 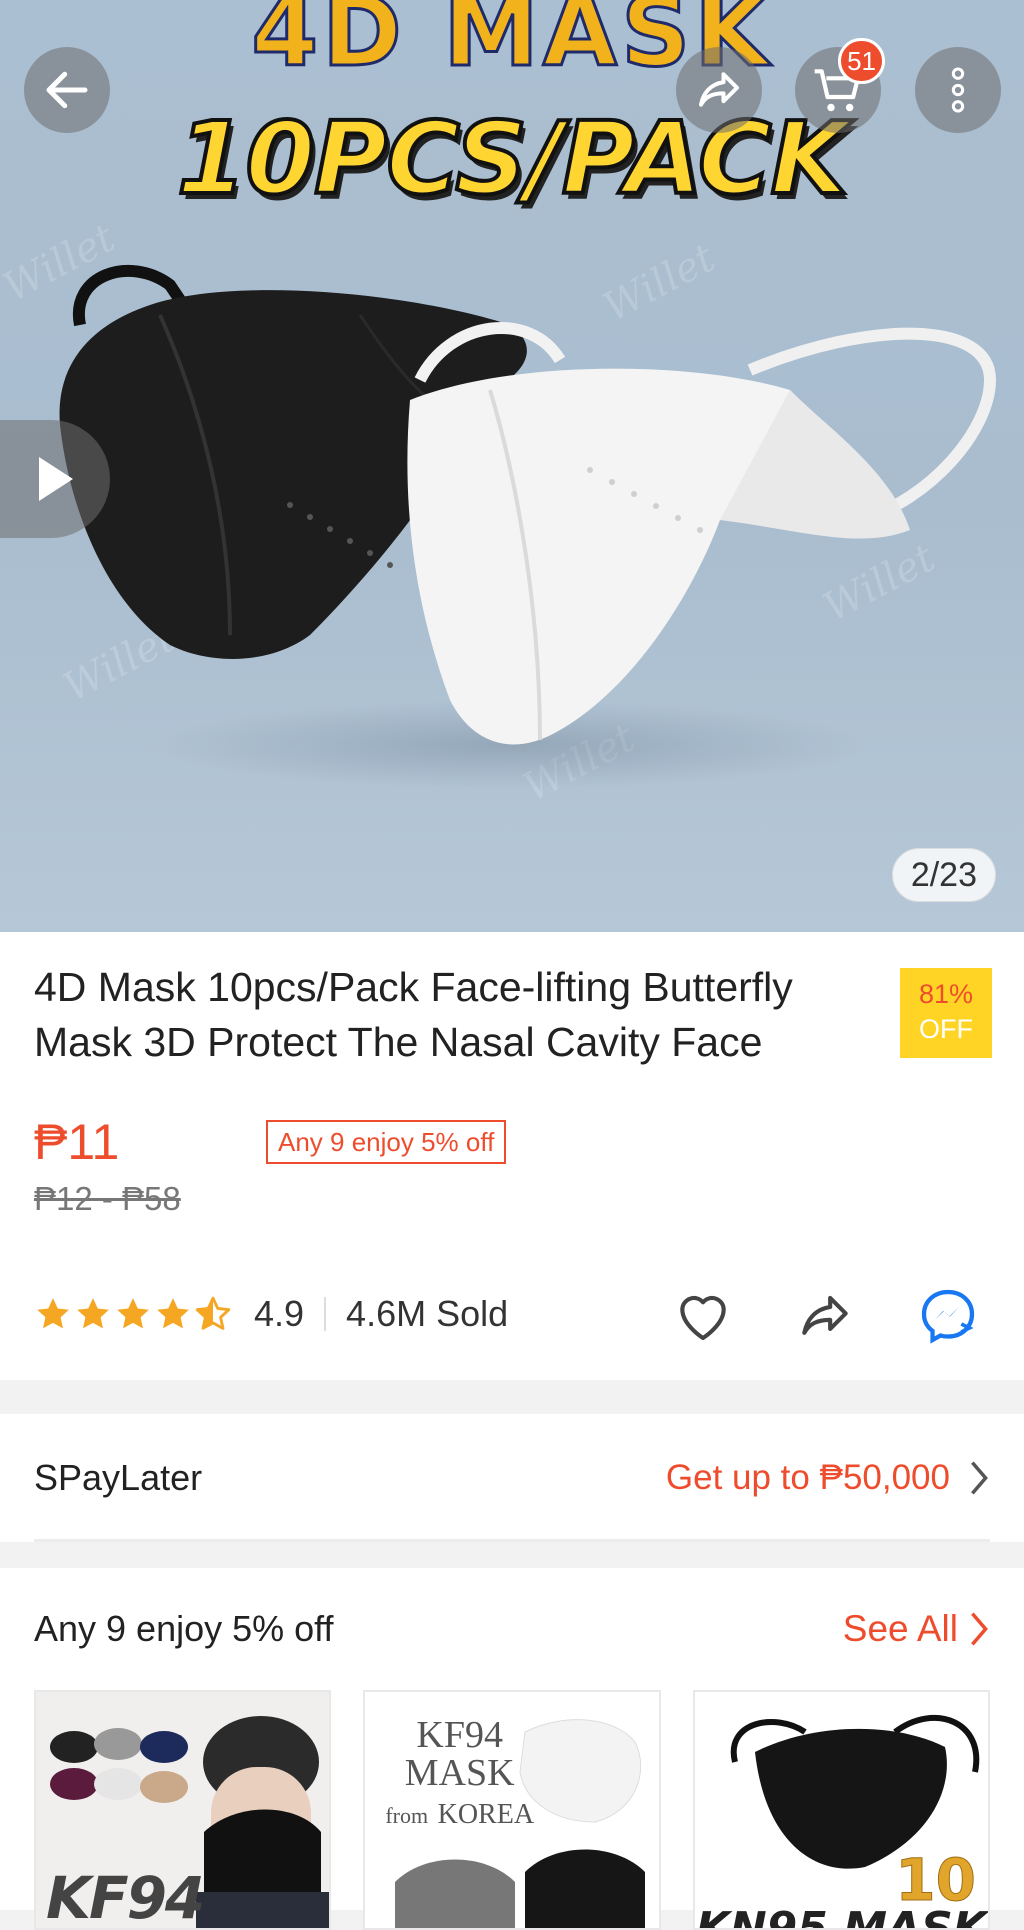 I want to click on card-label: KF94, so click(x=125, y=1897).